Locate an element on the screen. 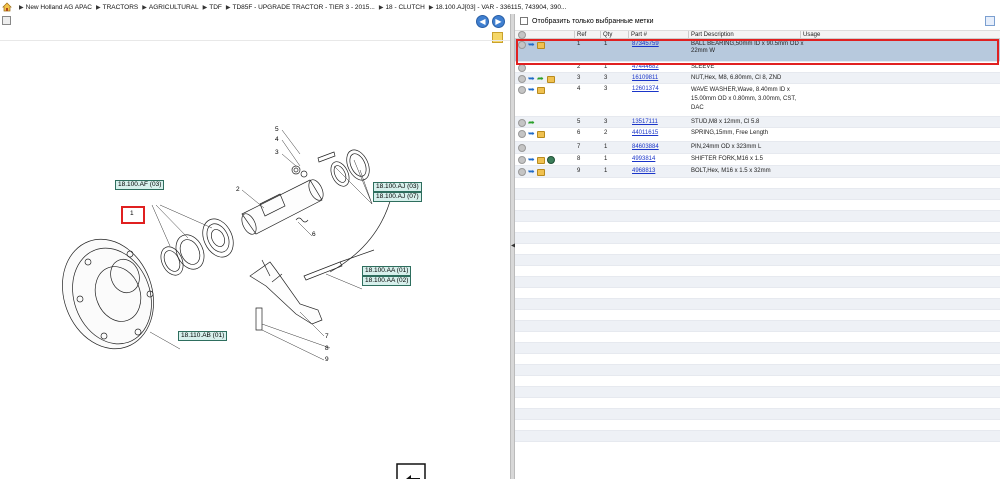 The height and width of the screenshot is (479, 1000). cell-qty: 2 is located at coordinates (606, 133).